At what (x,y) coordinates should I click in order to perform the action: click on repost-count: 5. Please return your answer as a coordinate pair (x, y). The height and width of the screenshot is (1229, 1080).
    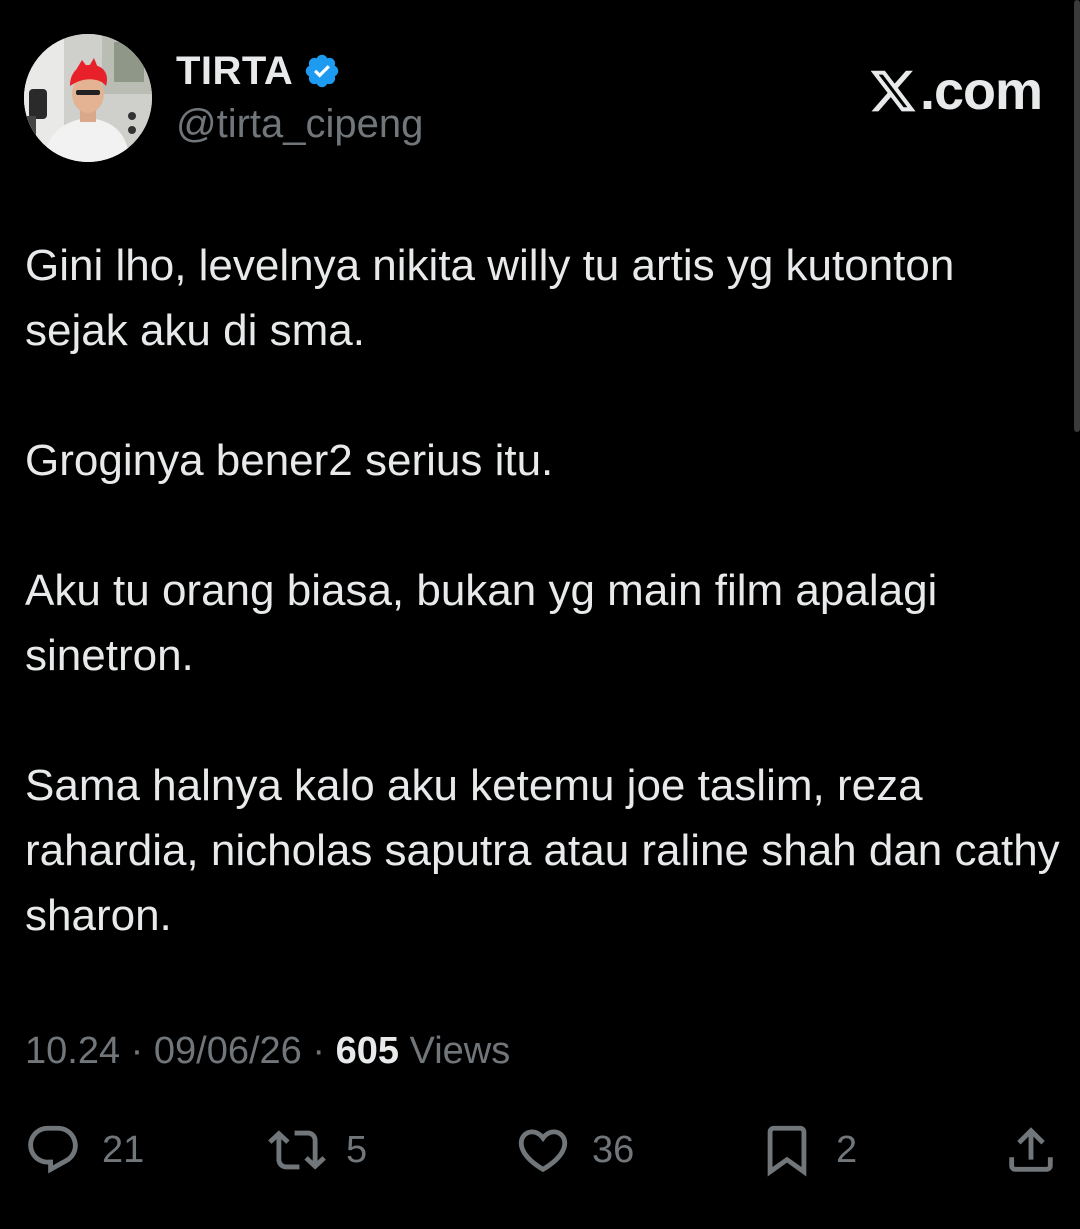
    Looking at the image, I should click on (357, 1149).